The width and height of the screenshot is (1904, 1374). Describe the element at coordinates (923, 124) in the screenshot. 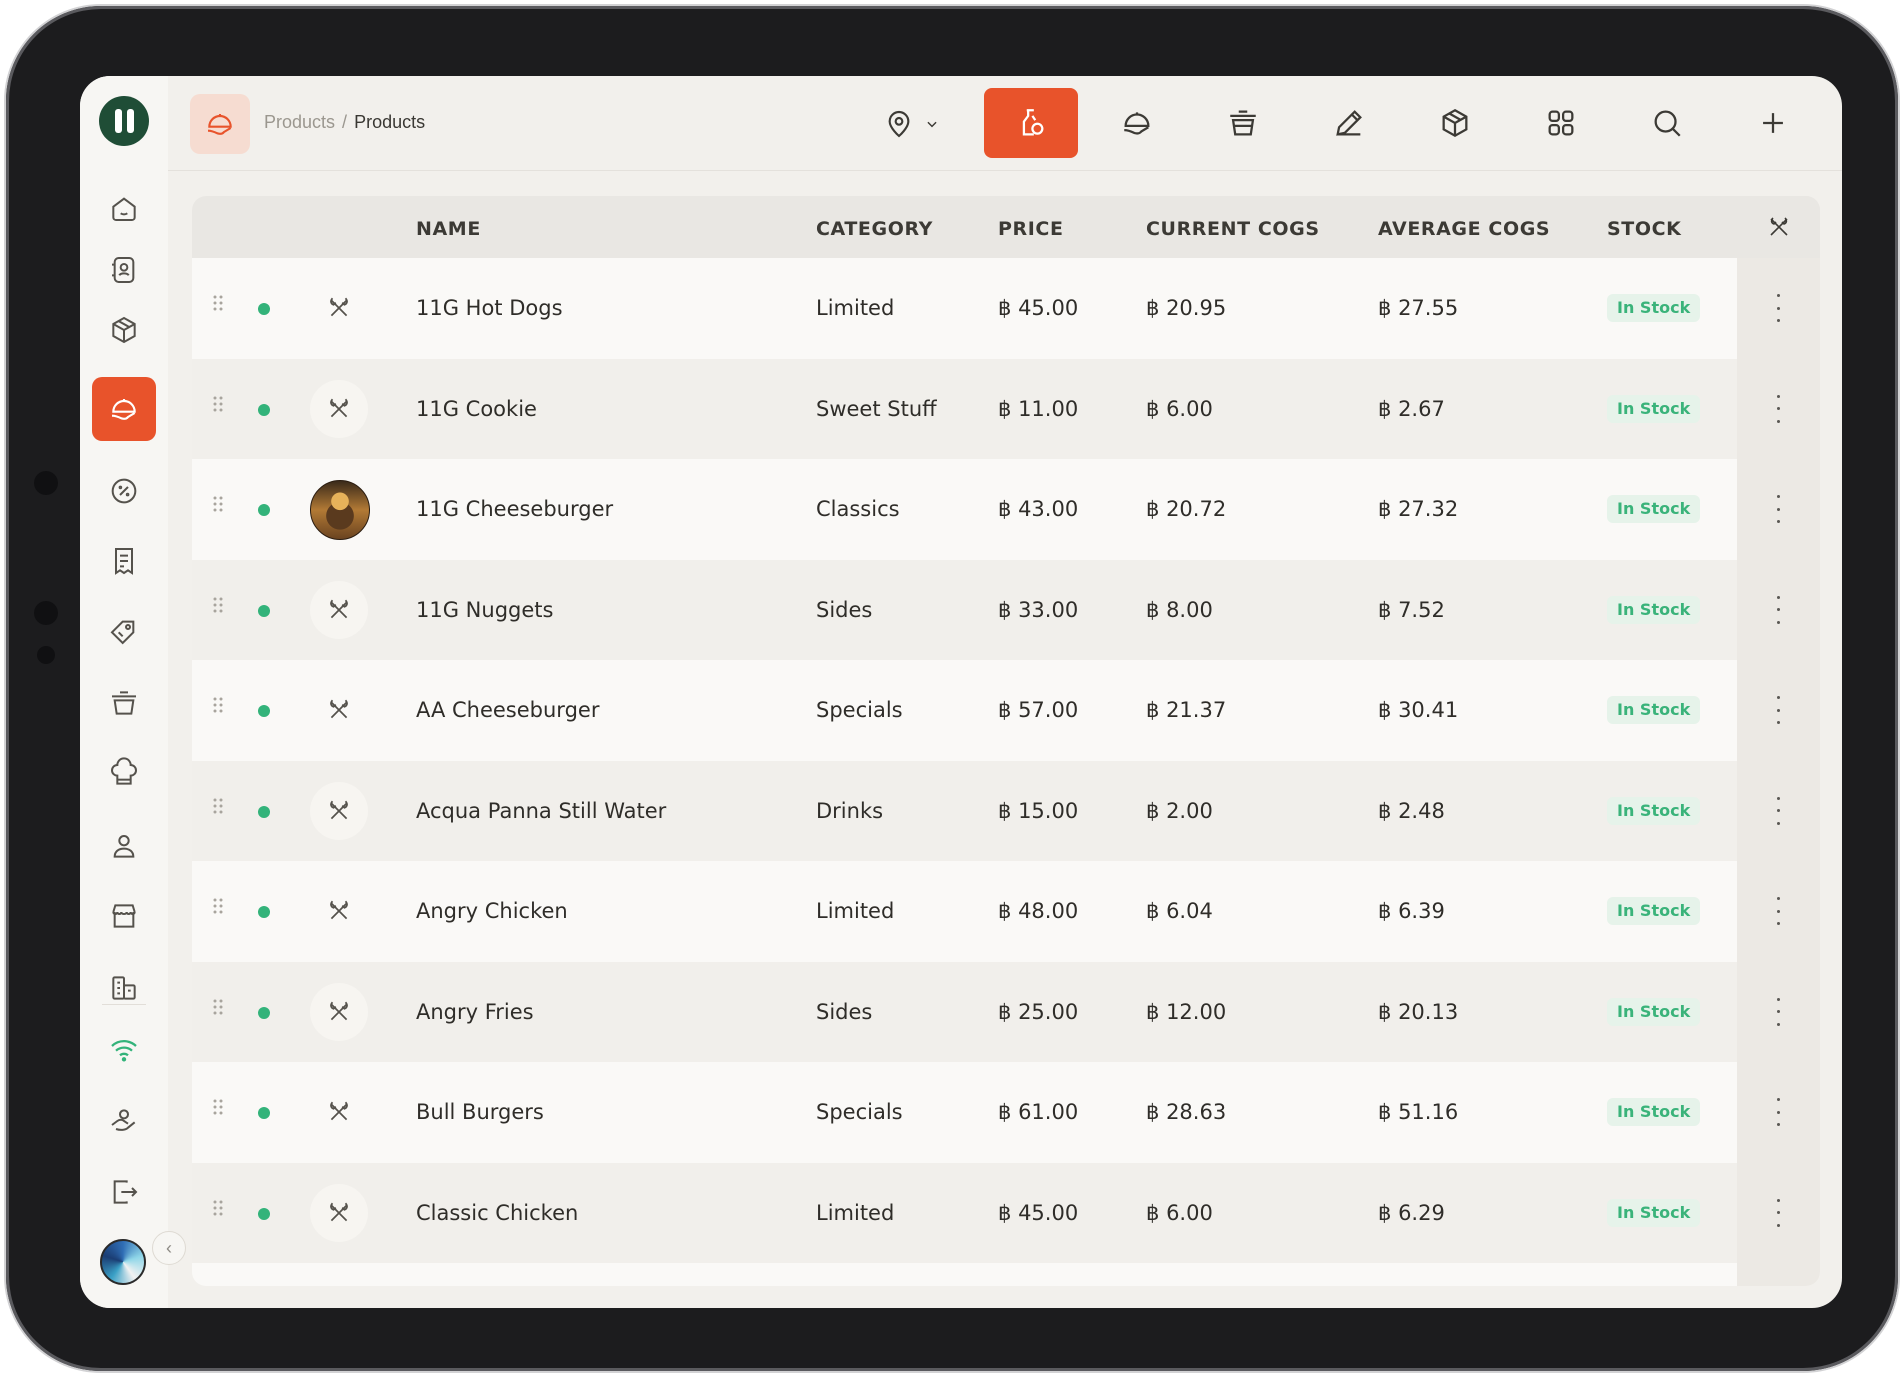

I see `location-selector` at that location.